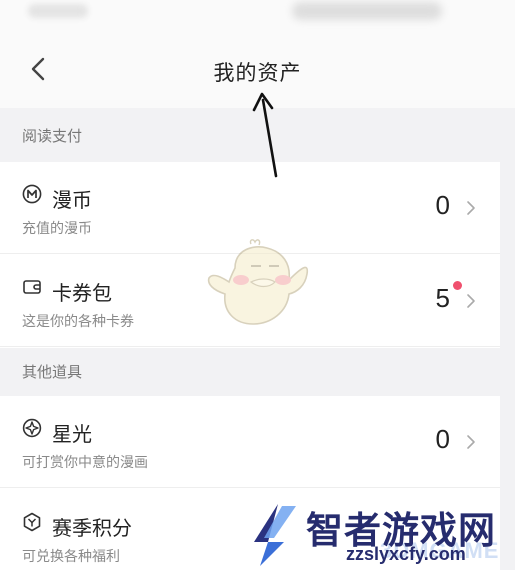 The height and width of the screenshot is (570, 515). Describe the element at coordinates (275, 535) in the screenshot. I see `watermark-logo-icon` at that location.